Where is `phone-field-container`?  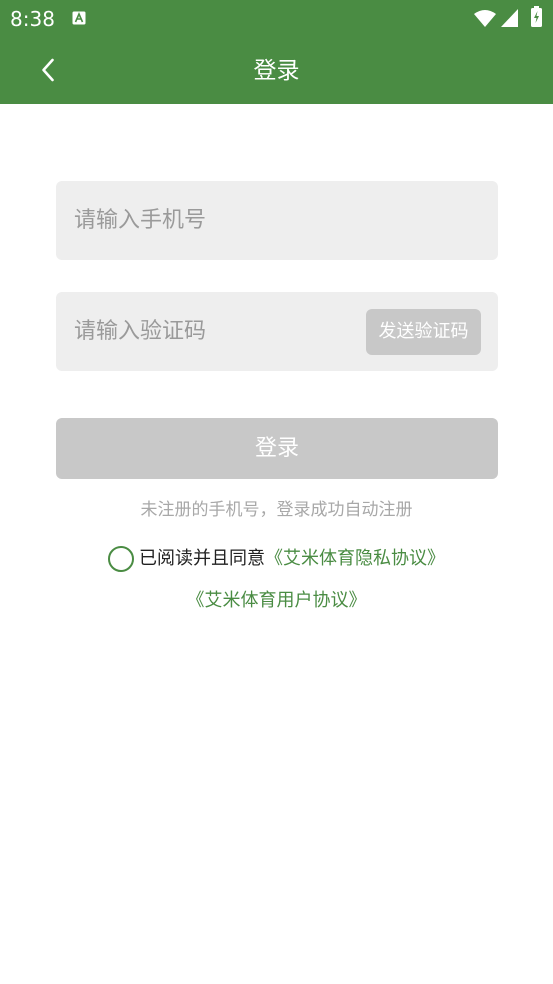
phone-field-container is located at coordinates (277, 220).